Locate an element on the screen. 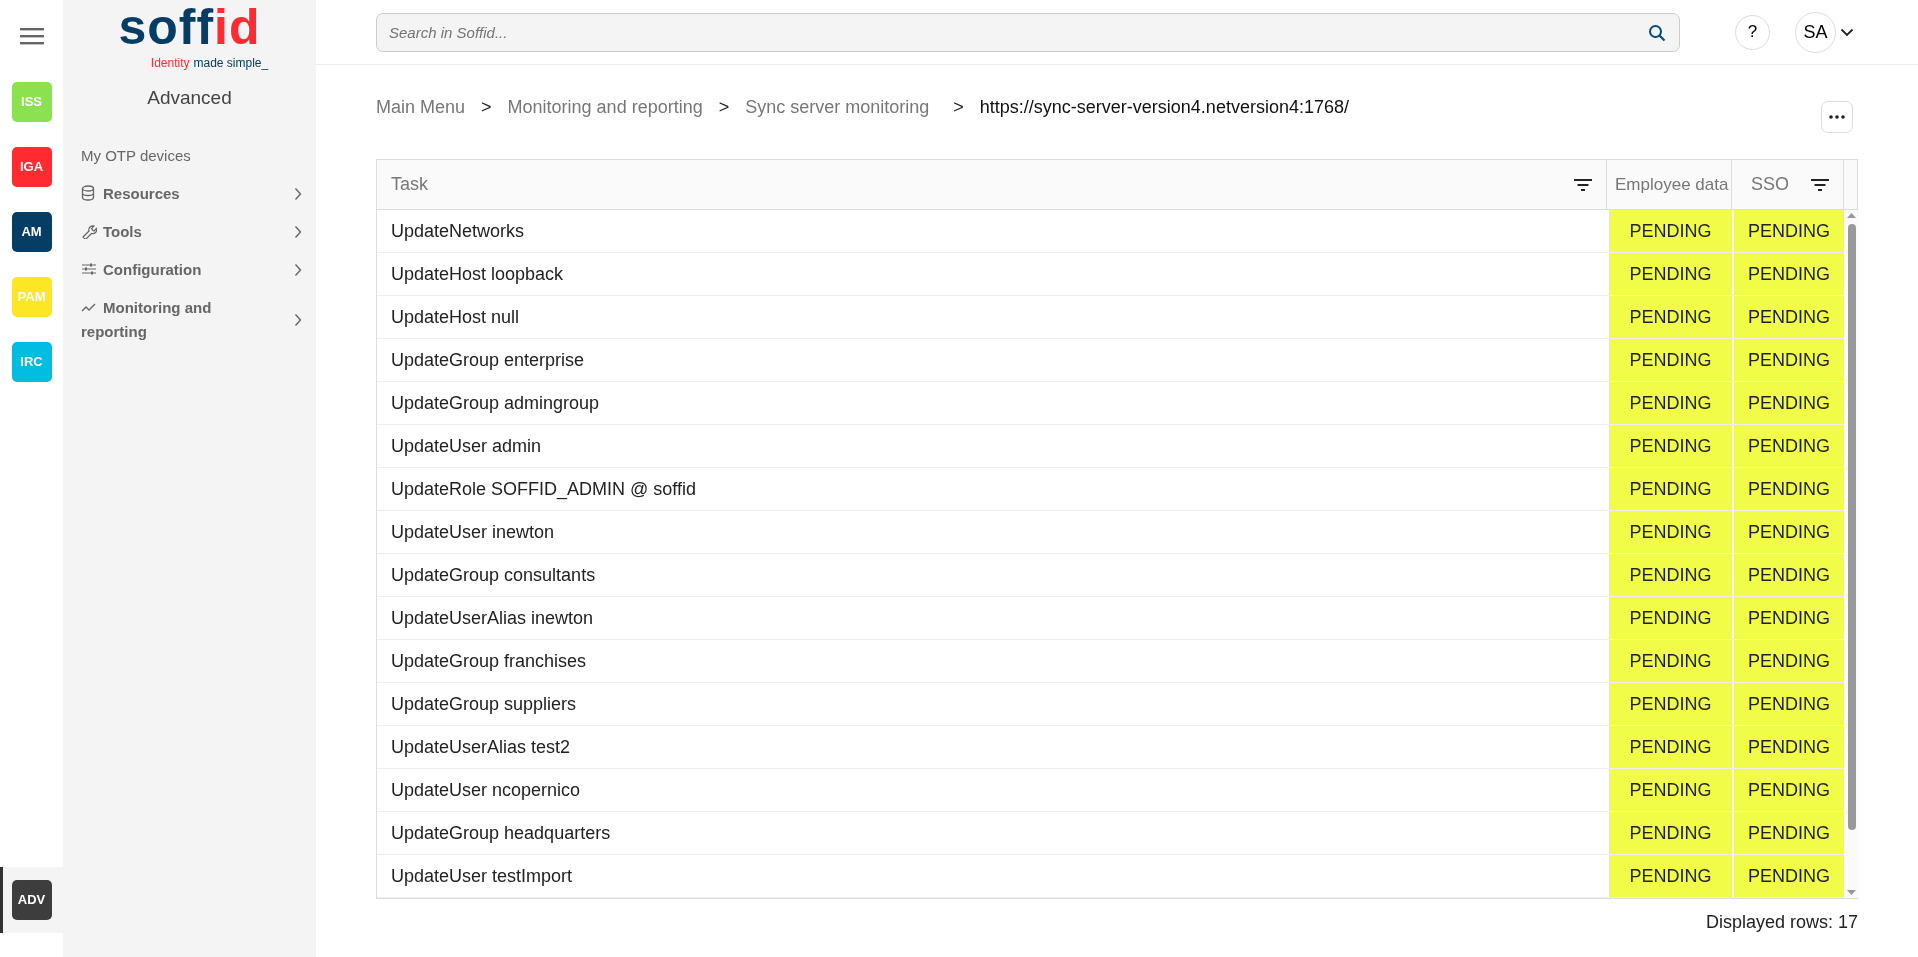 Image resolution: width=1918 pixels, height=957 pixels. sidebar-item: My OTP devices is located at coordinates (194, 155).